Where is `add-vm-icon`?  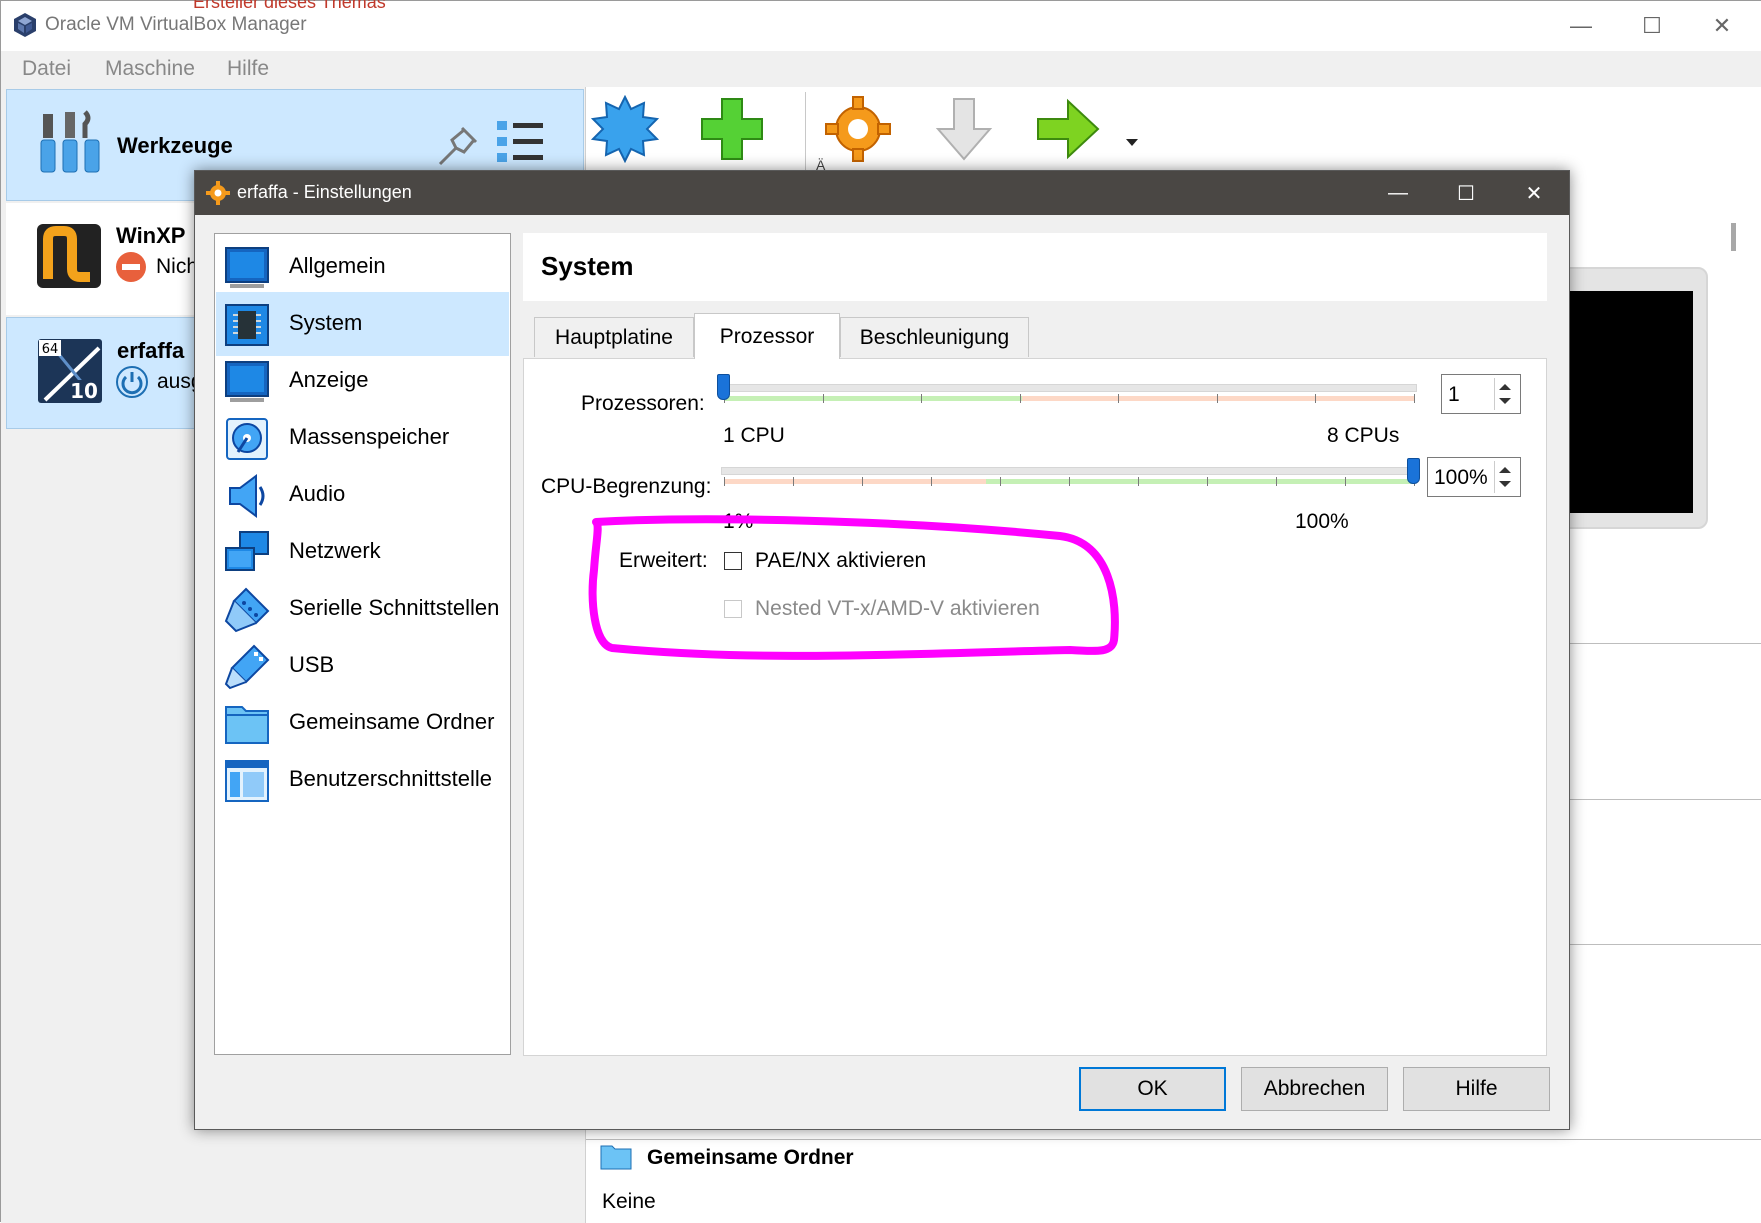 add-vm-icon is located at coordinates (732, 129).